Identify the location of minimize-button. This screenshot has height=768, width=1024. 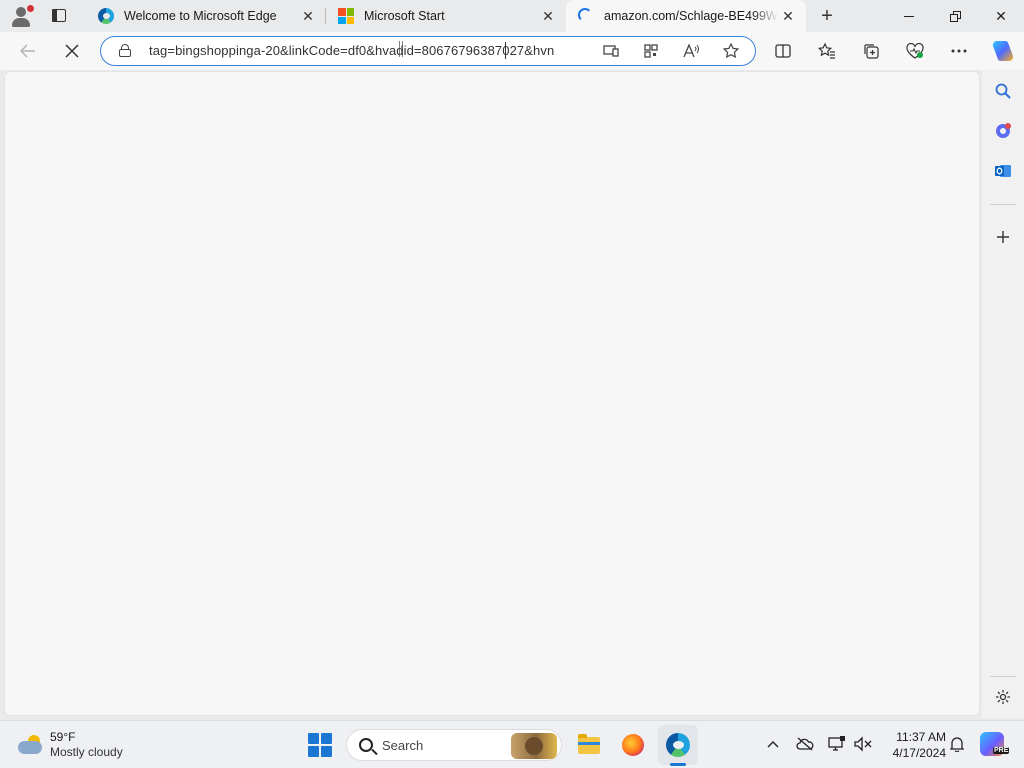
(909, 16).